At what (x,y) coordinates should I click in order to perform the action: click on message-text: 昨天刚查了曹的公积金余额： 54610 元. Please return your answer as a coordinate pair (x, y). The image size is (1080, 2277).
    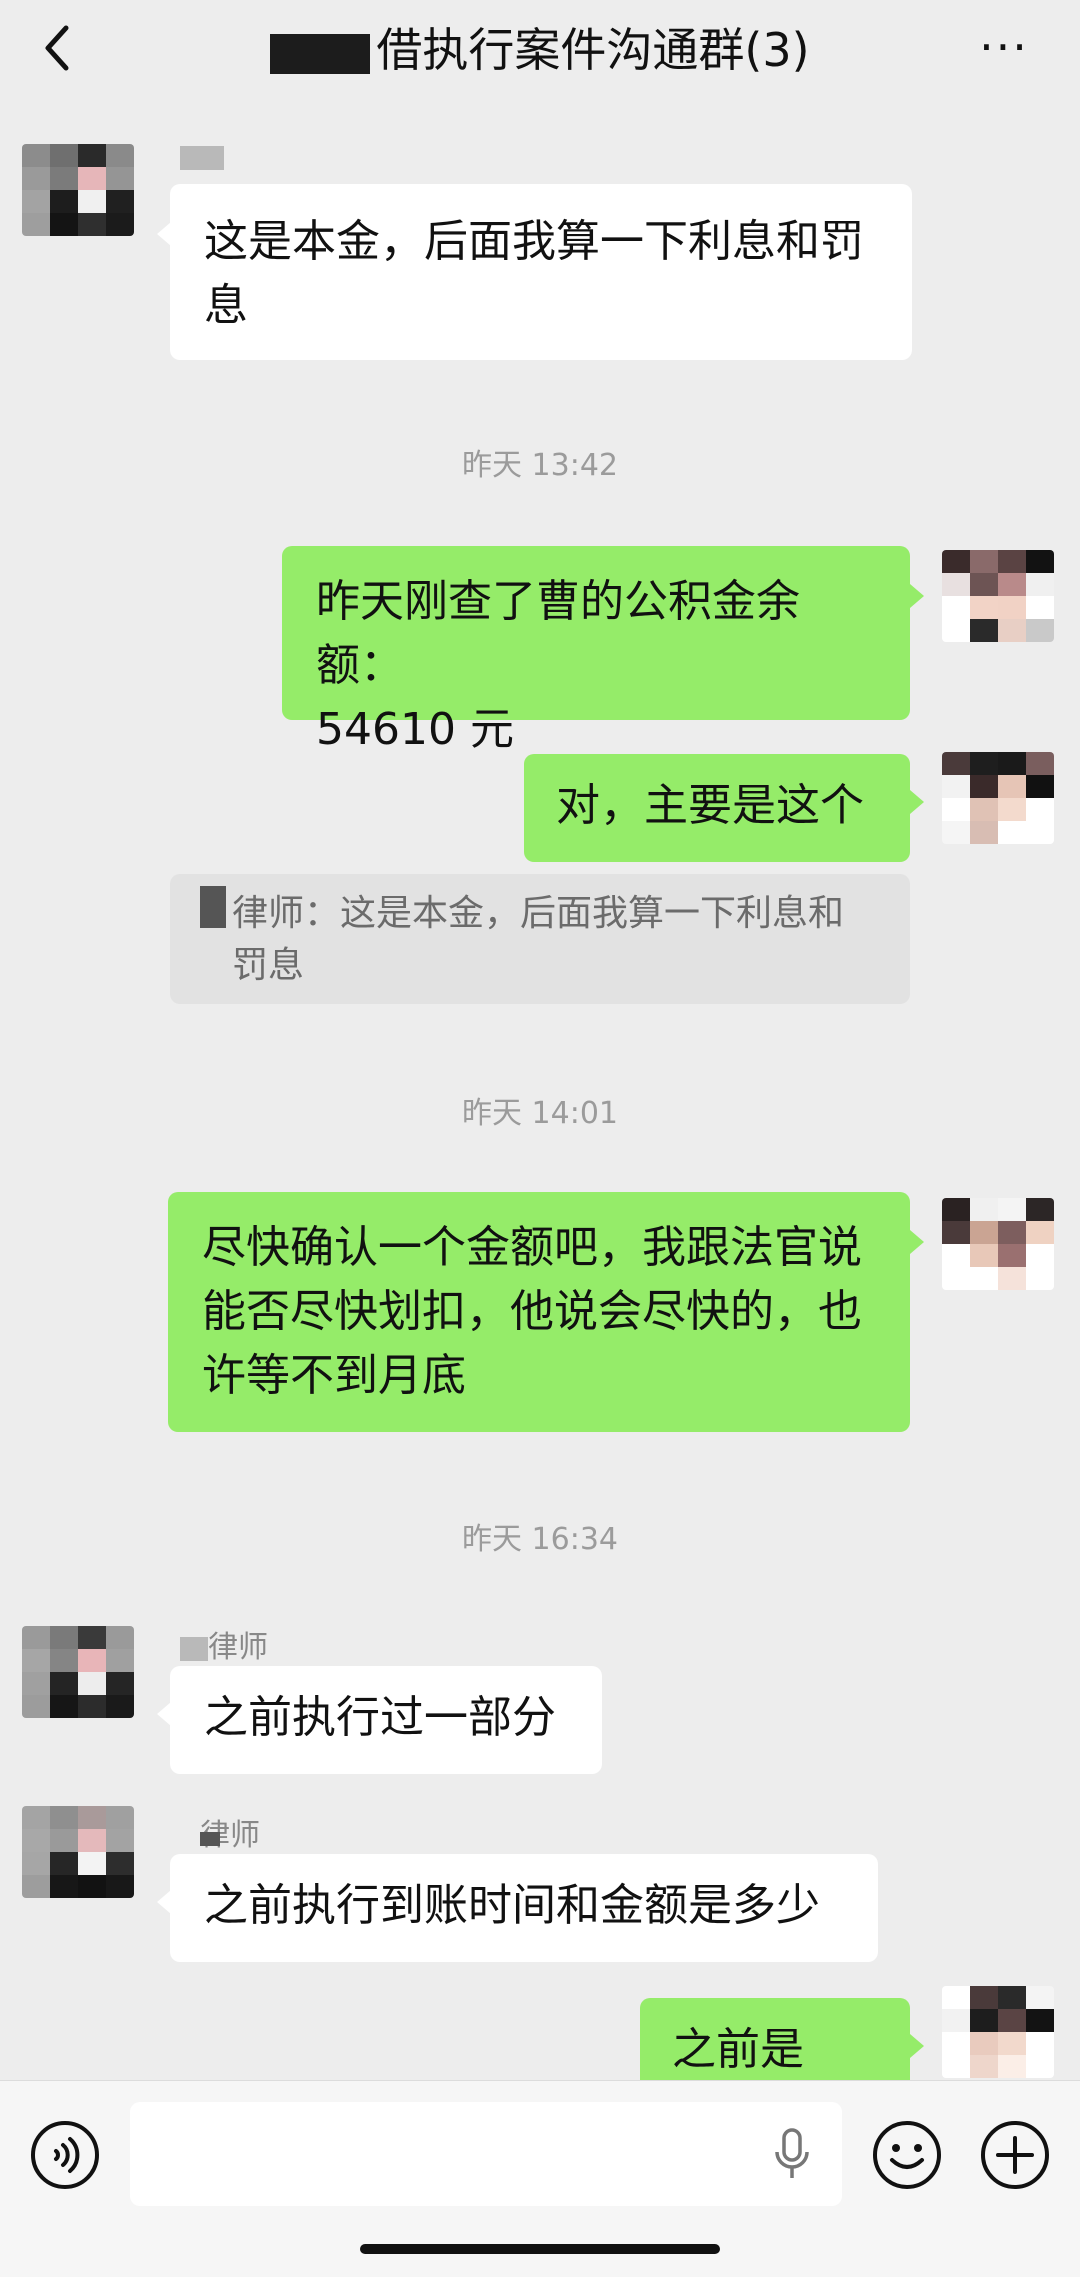
    Looking at the image, I should click on (558, 665).